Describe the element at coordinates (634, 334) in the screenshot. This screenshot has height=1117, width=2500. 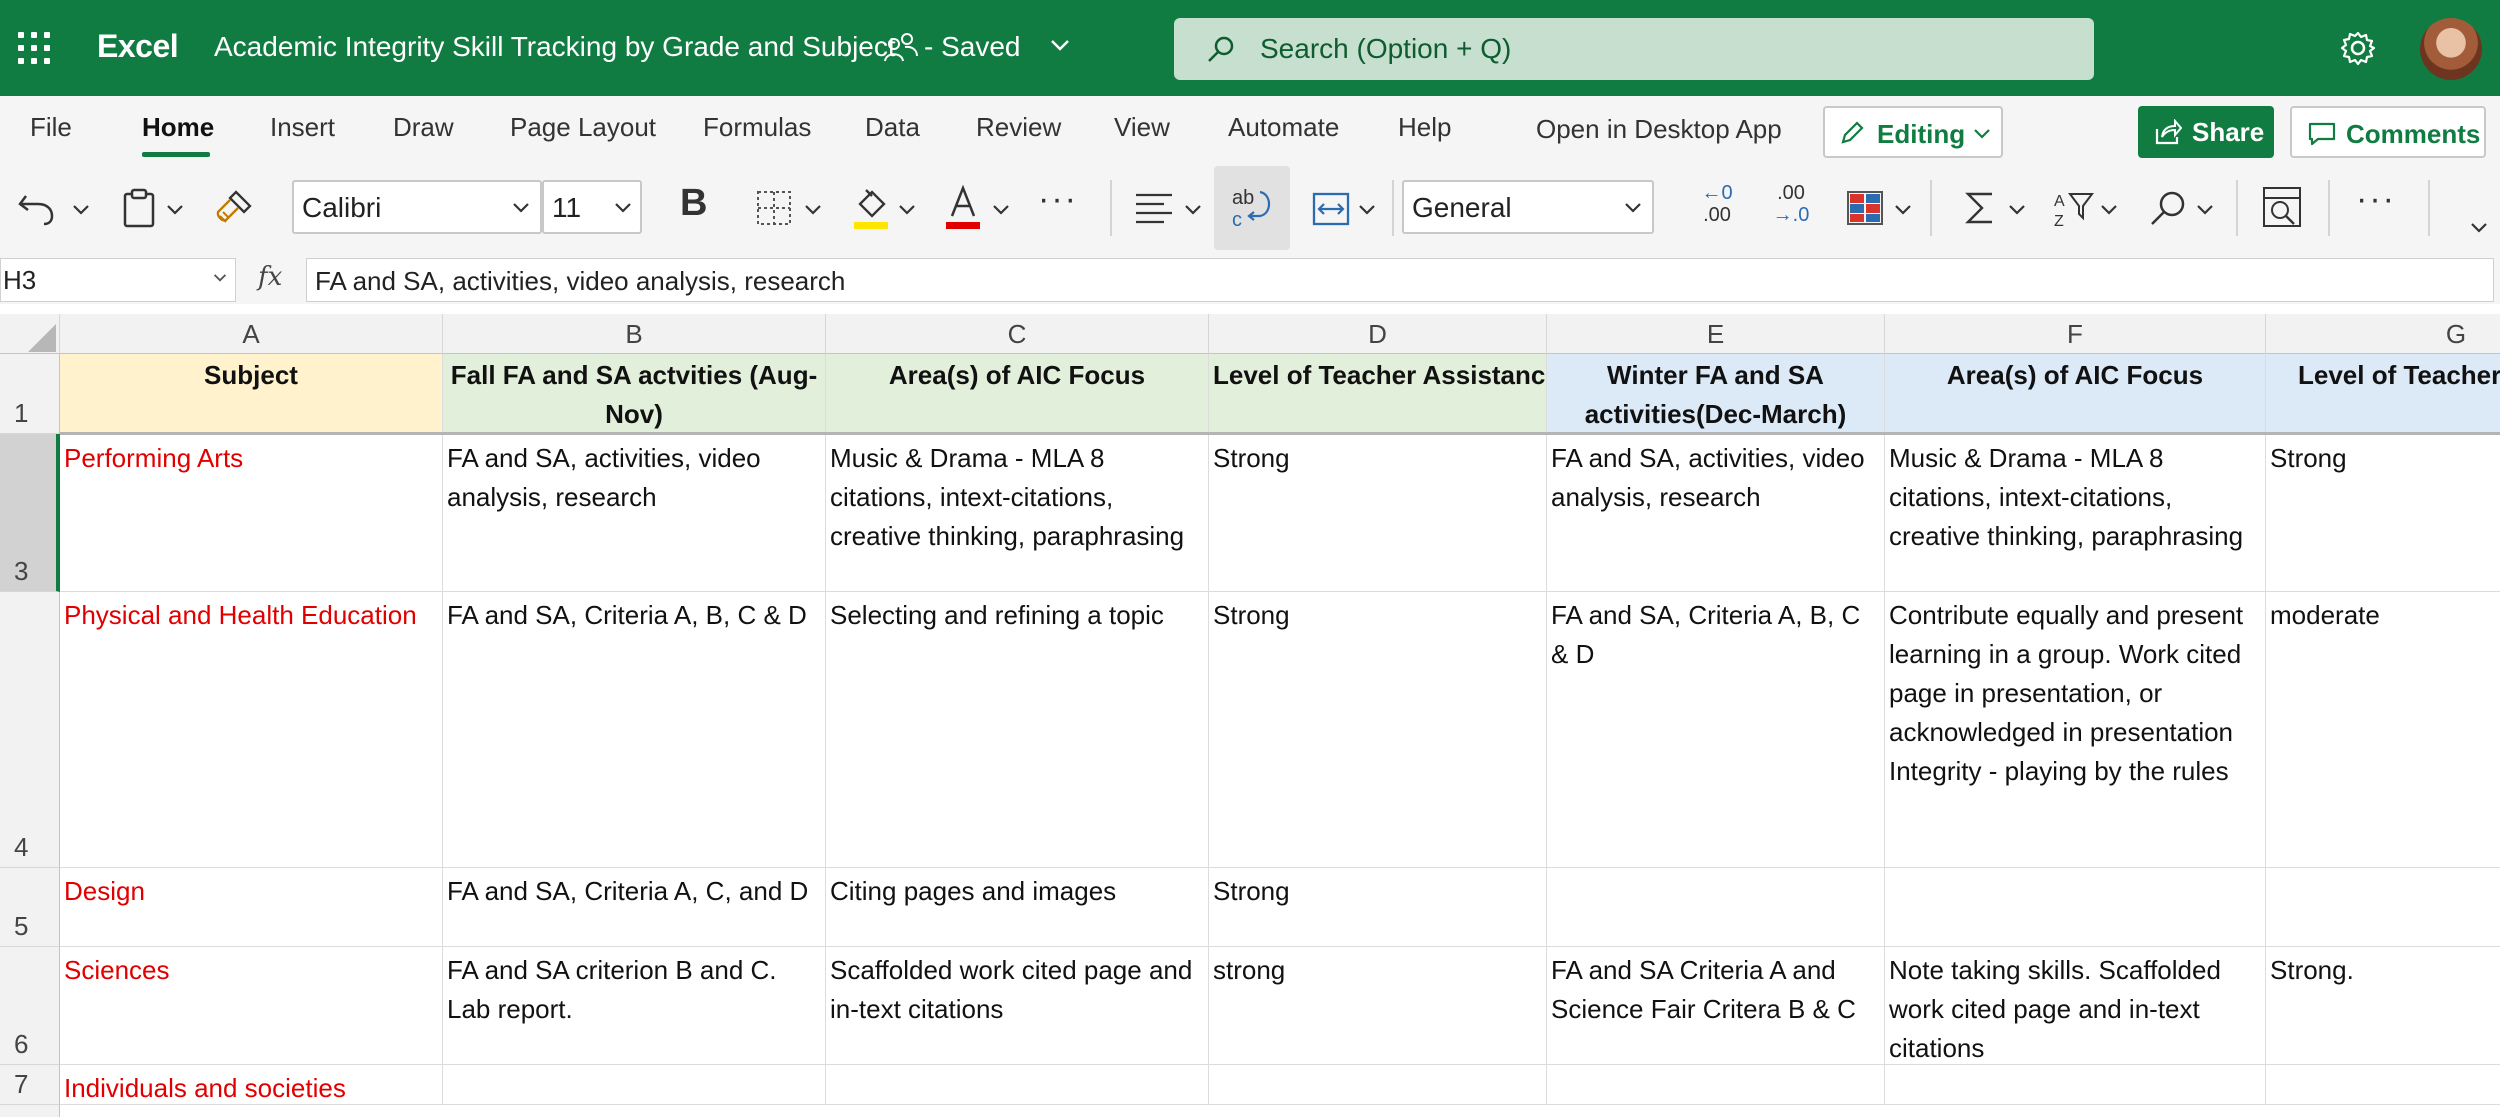
I see `column-header-b: B` at that location.